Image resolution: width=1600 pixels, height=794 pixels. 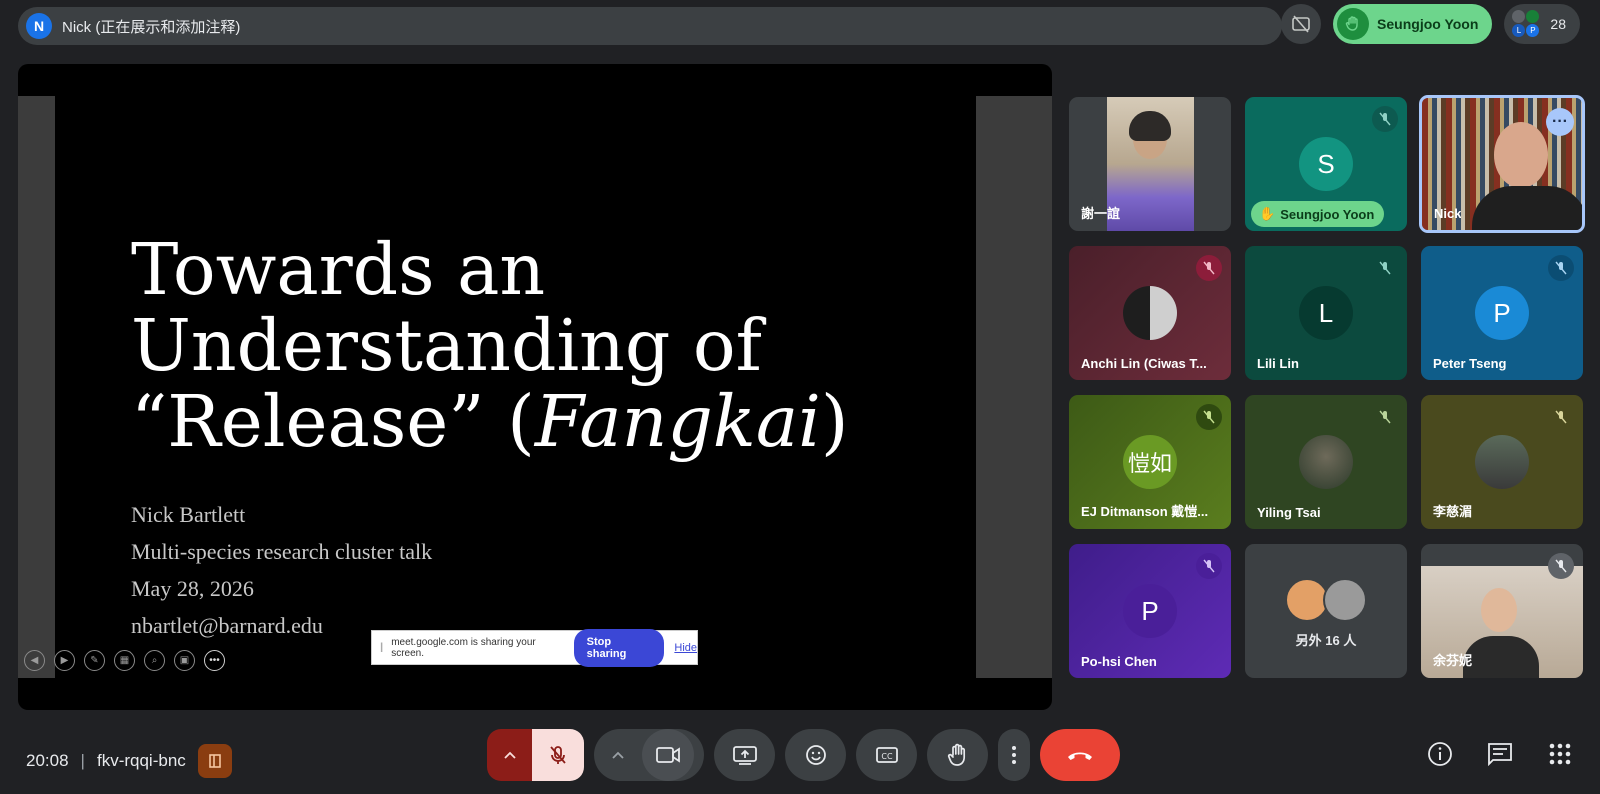 What do you see at coordinates (1289, 512) in the screenshot?
I see `participant-name: Yiling Tsai` at bounding box center [1289, 512].